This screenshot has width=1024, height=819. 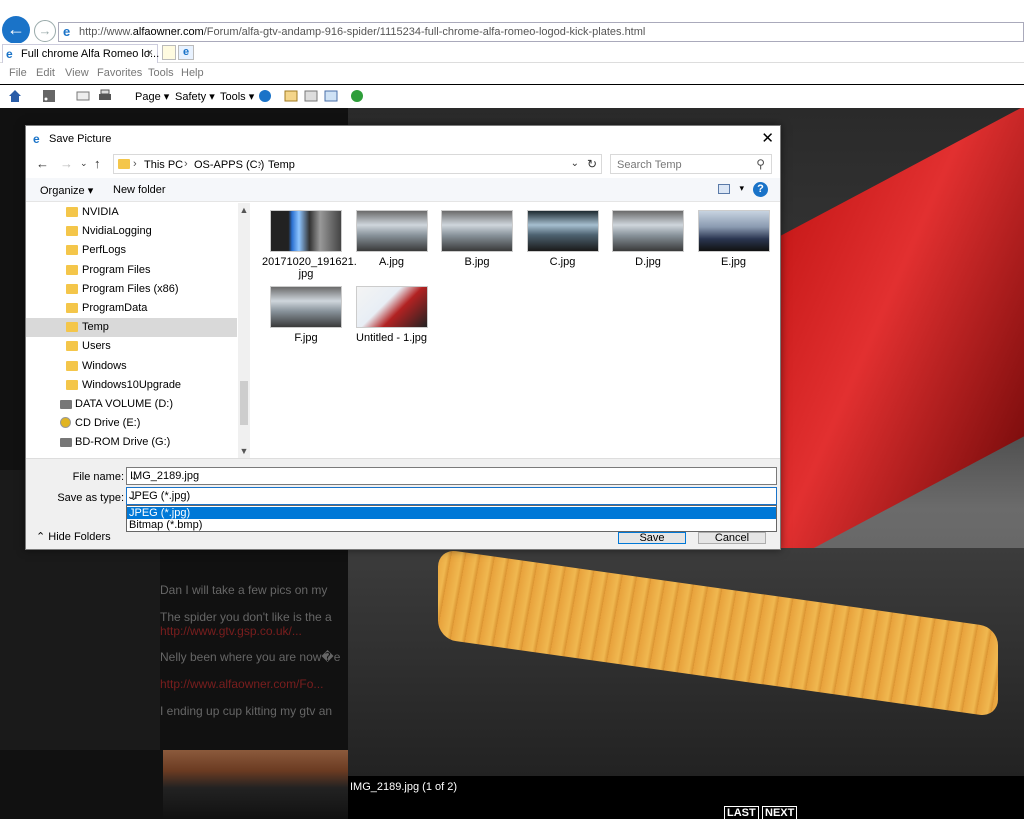 What do you see at coordinates (108, 423) in the screenshot?
I see `nav-item-label: CD Drive (E:)` at bounding box center [108, 423].